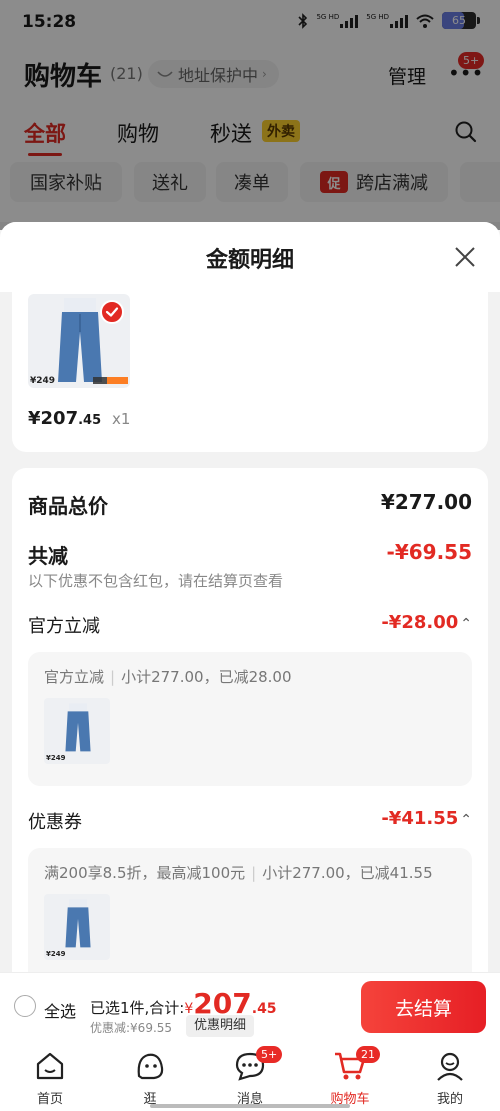  I want to click on home-icon, so click(50, 1066).